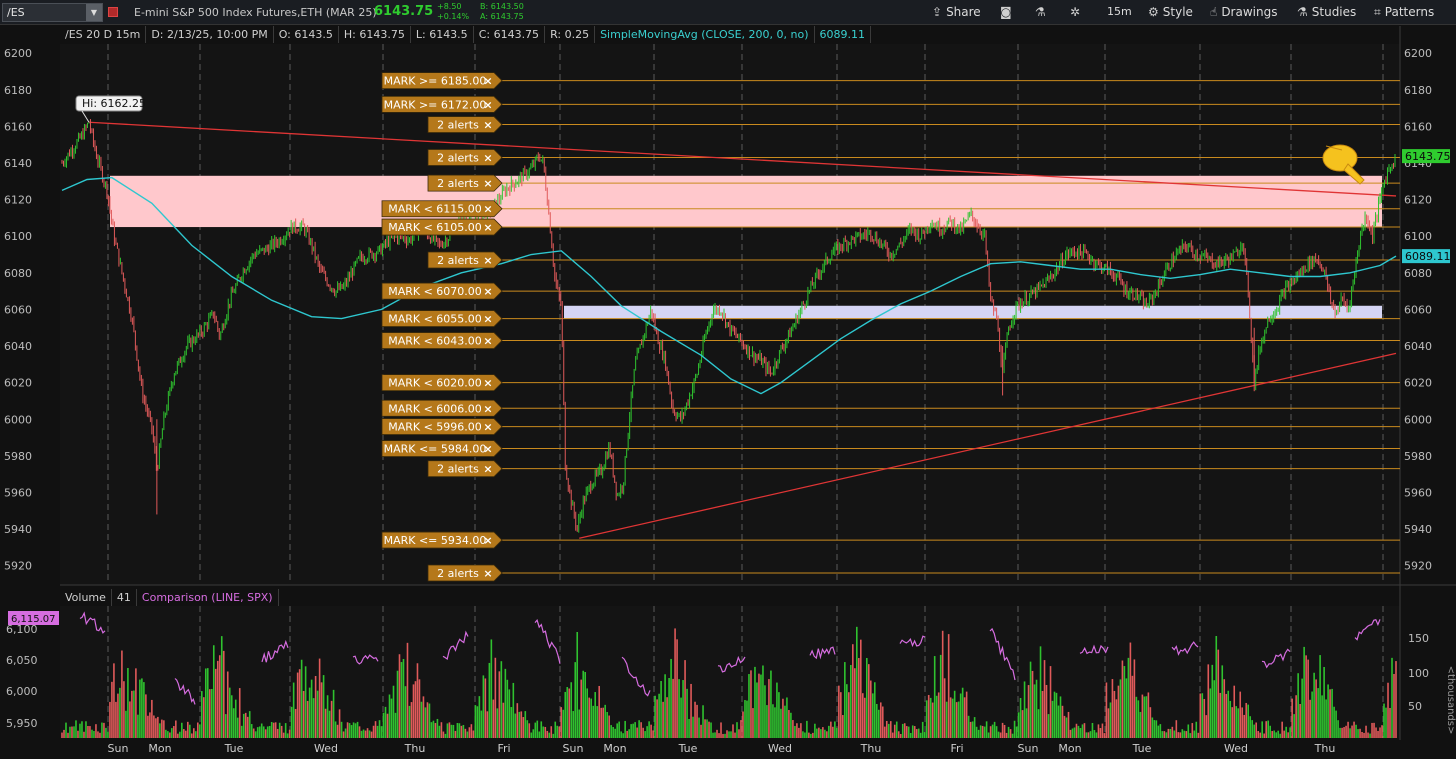  I want to click on y-tick-label-left: 6200, so click(18, 53).